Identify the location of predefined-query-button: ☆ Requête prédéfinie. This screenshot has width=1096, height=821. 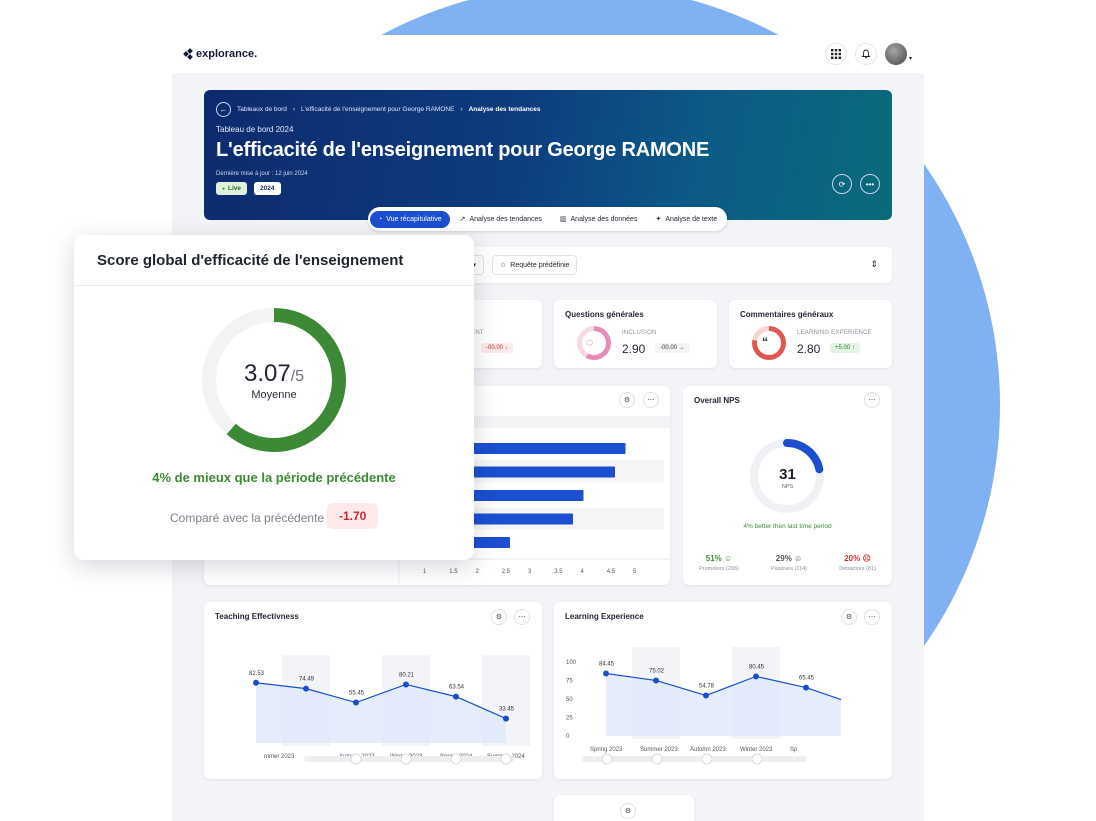
(535, 265).